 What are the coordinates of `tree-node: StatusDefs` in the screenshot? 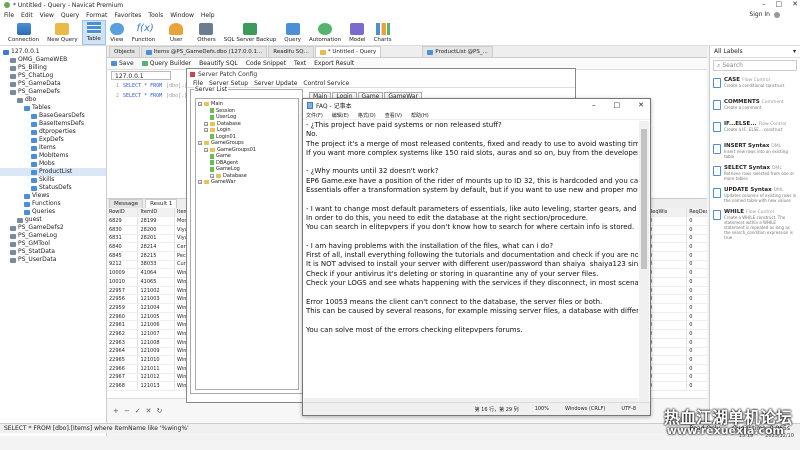 It's located at (53, 188).